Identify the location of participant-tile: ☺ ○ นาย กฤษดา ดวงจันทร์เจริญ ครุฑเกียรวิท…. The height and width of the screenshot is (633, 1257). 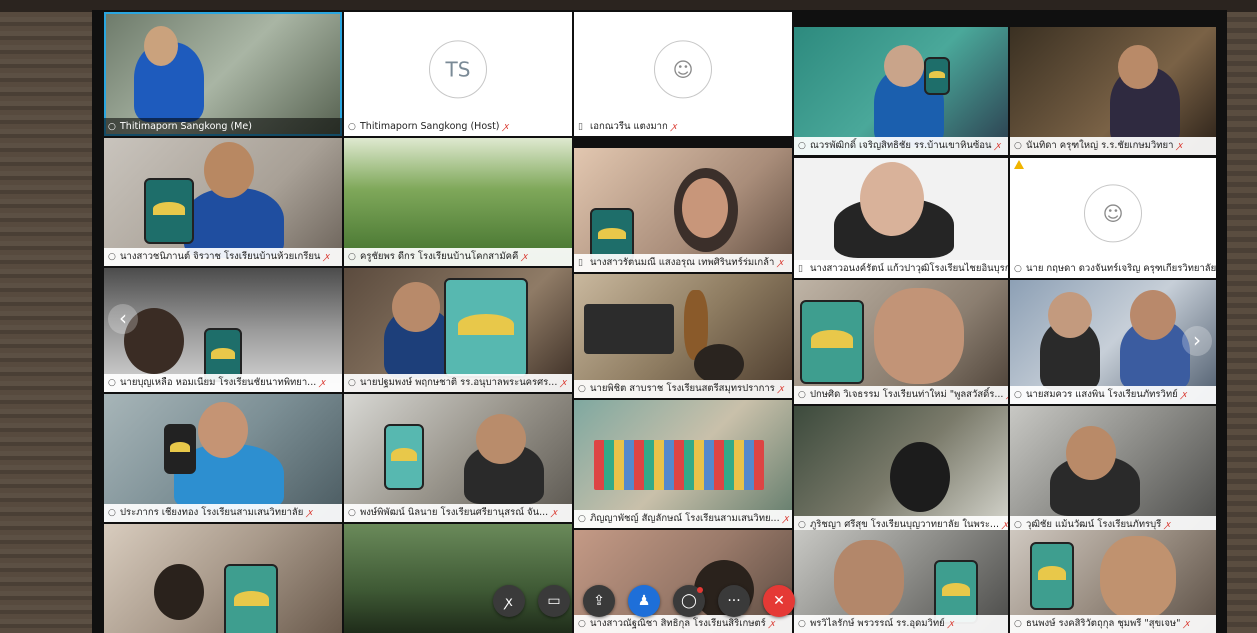
(1113, 218).